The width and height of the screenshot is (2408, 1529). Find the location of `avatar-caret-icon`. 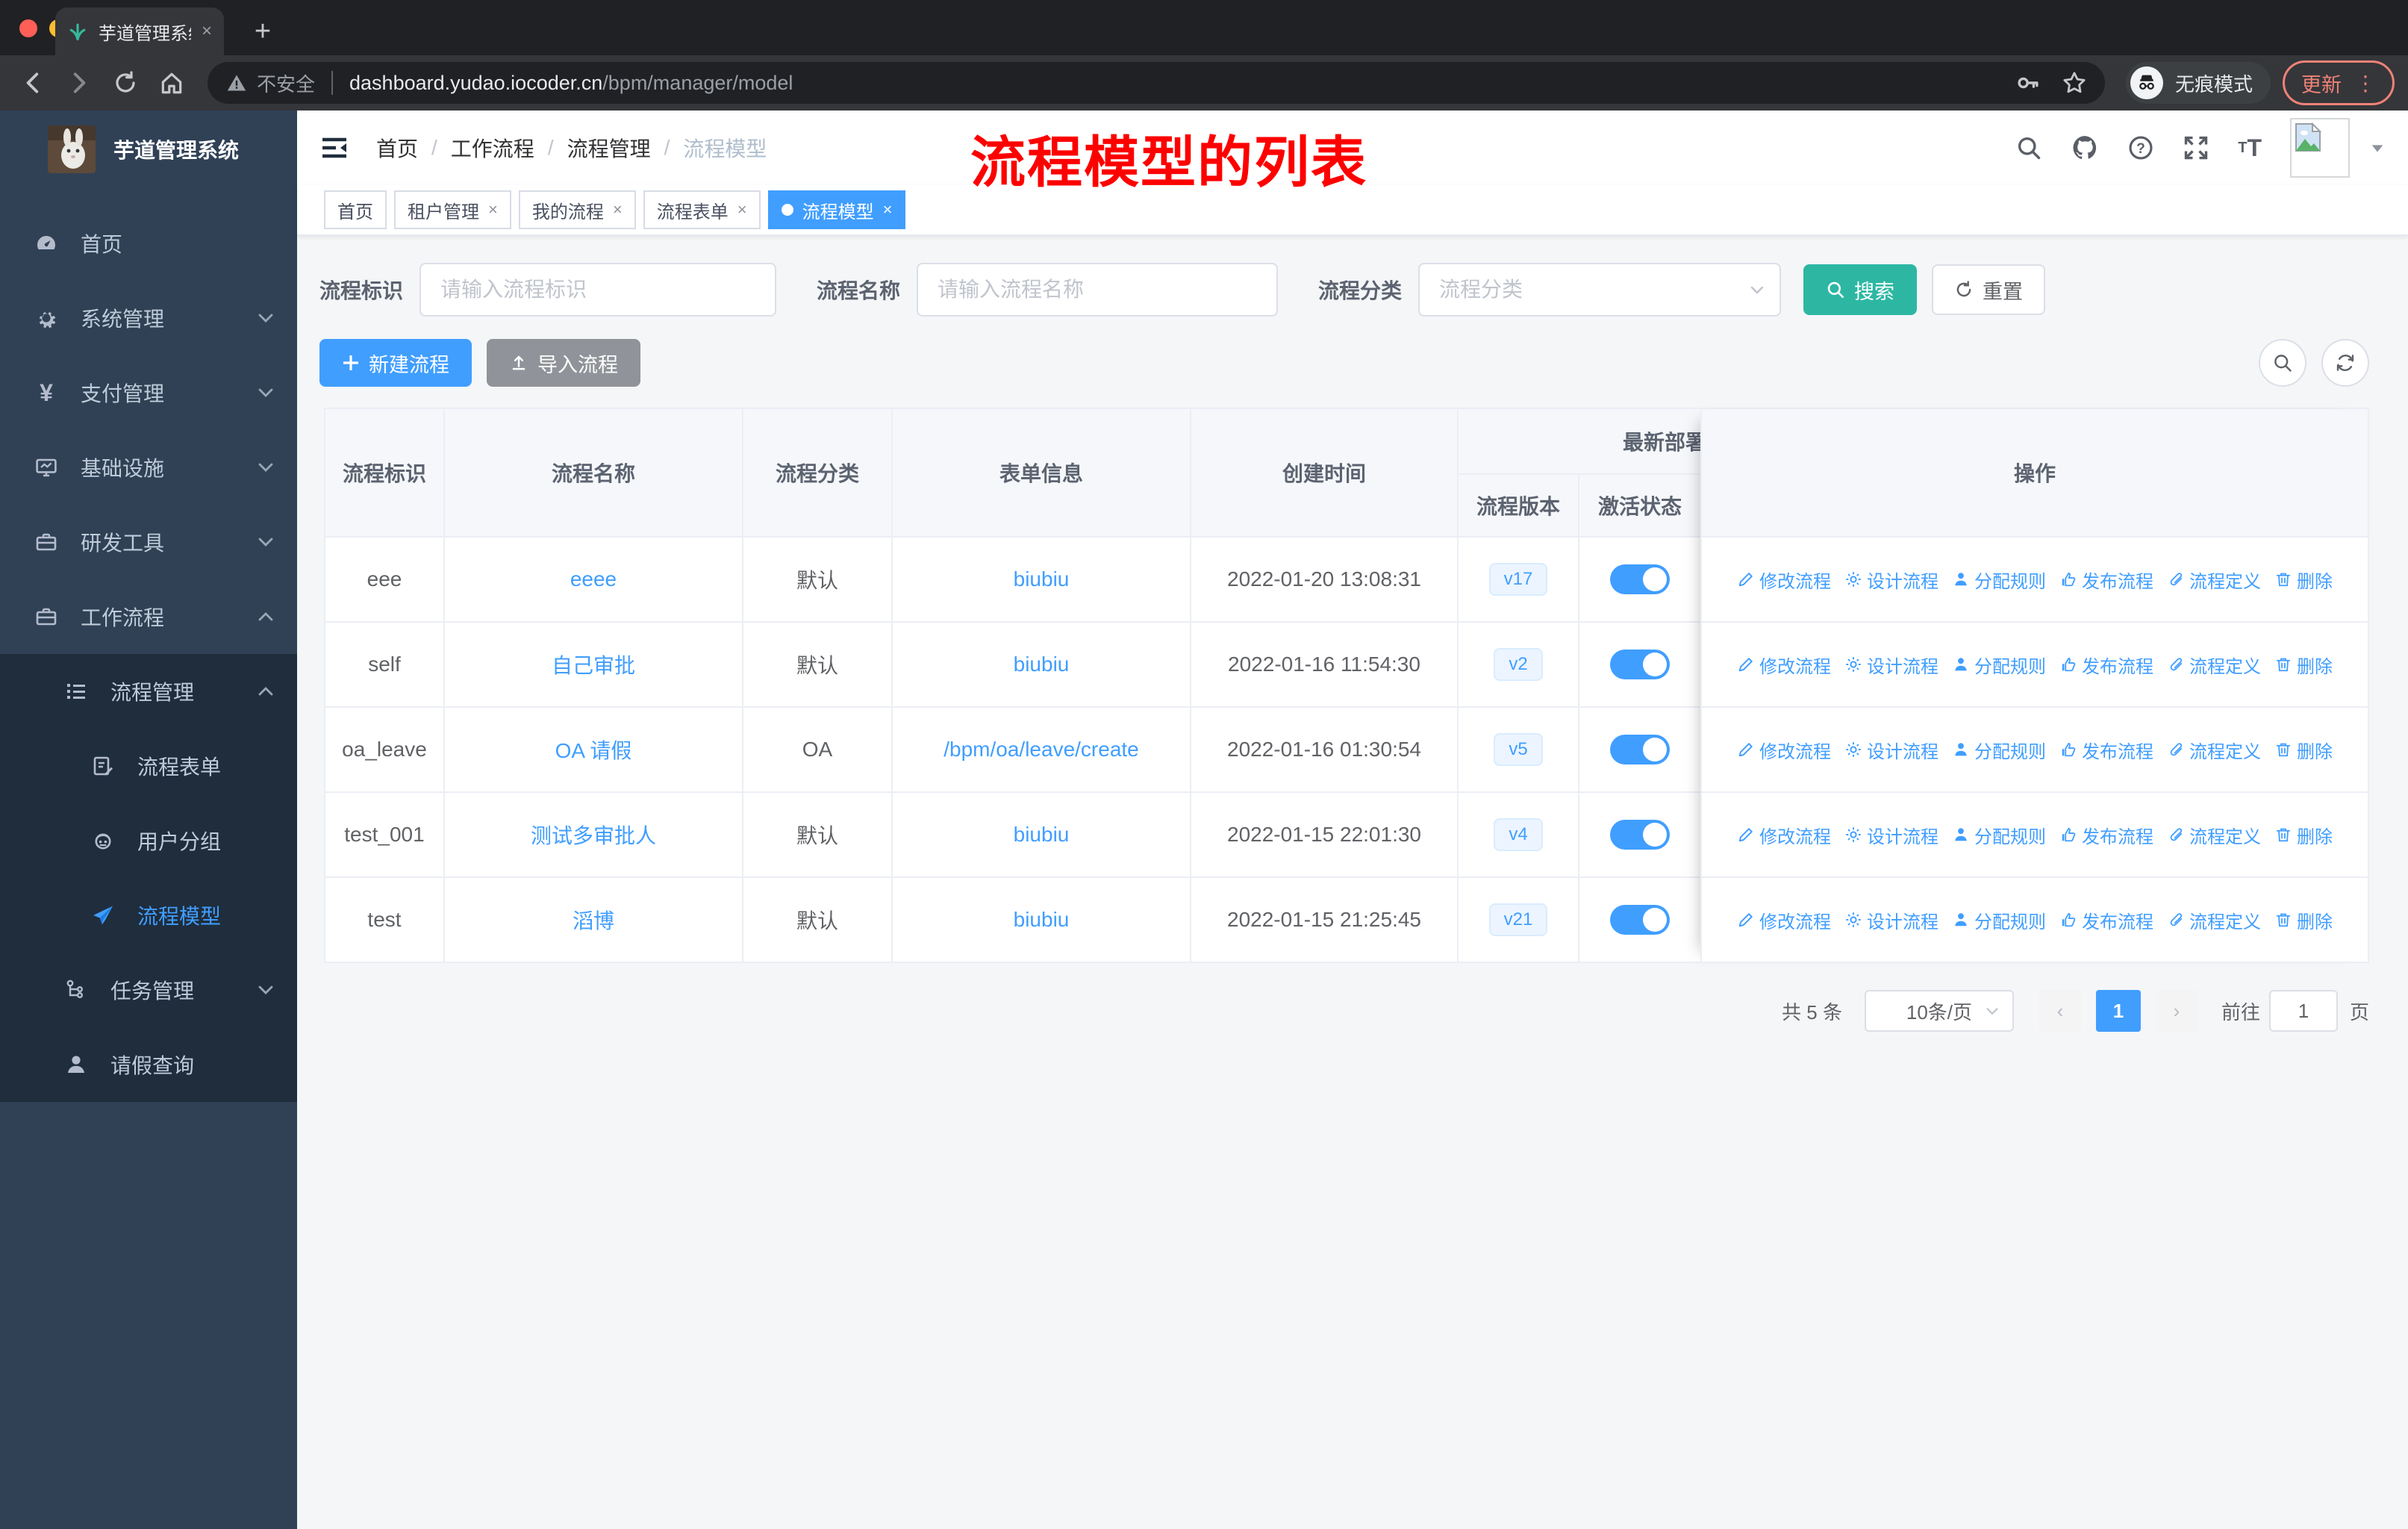

avatar-caret-icon is located at coordinates (2377, 148).